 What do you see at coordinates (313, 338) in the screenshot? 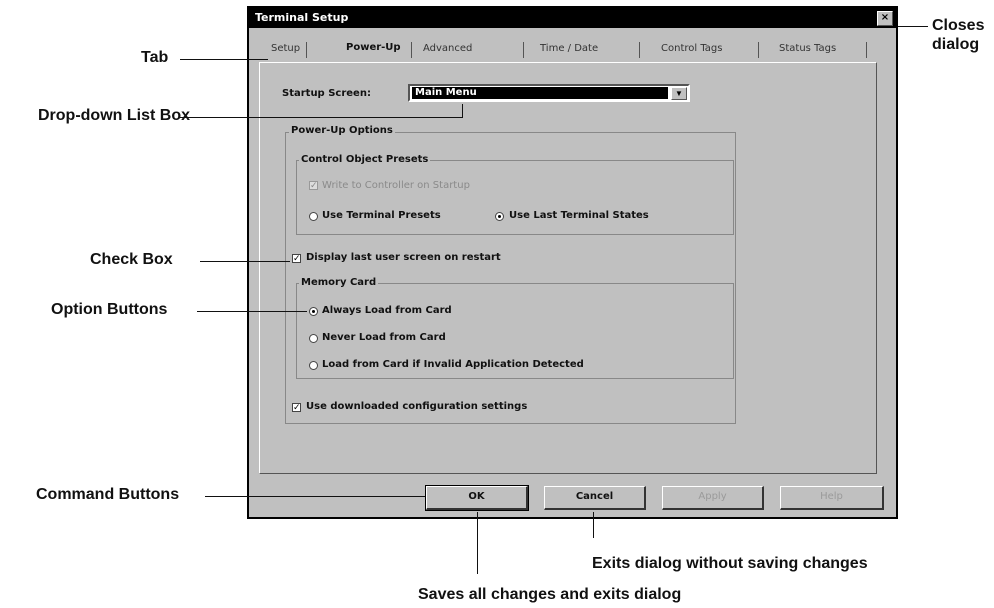
I see `never-load-radio` at bounding box center [313, 338].